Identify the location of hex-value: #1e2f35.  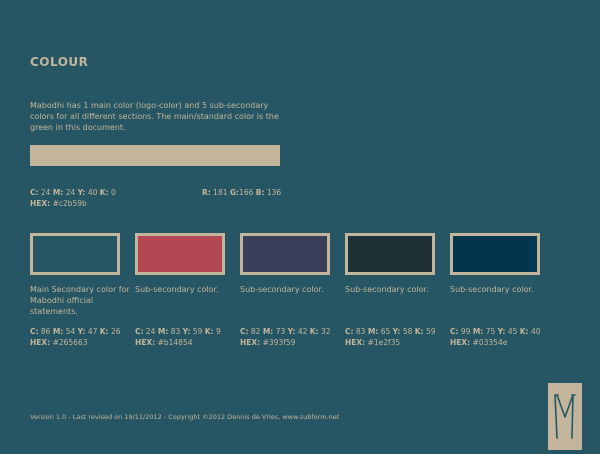
(384, 342).